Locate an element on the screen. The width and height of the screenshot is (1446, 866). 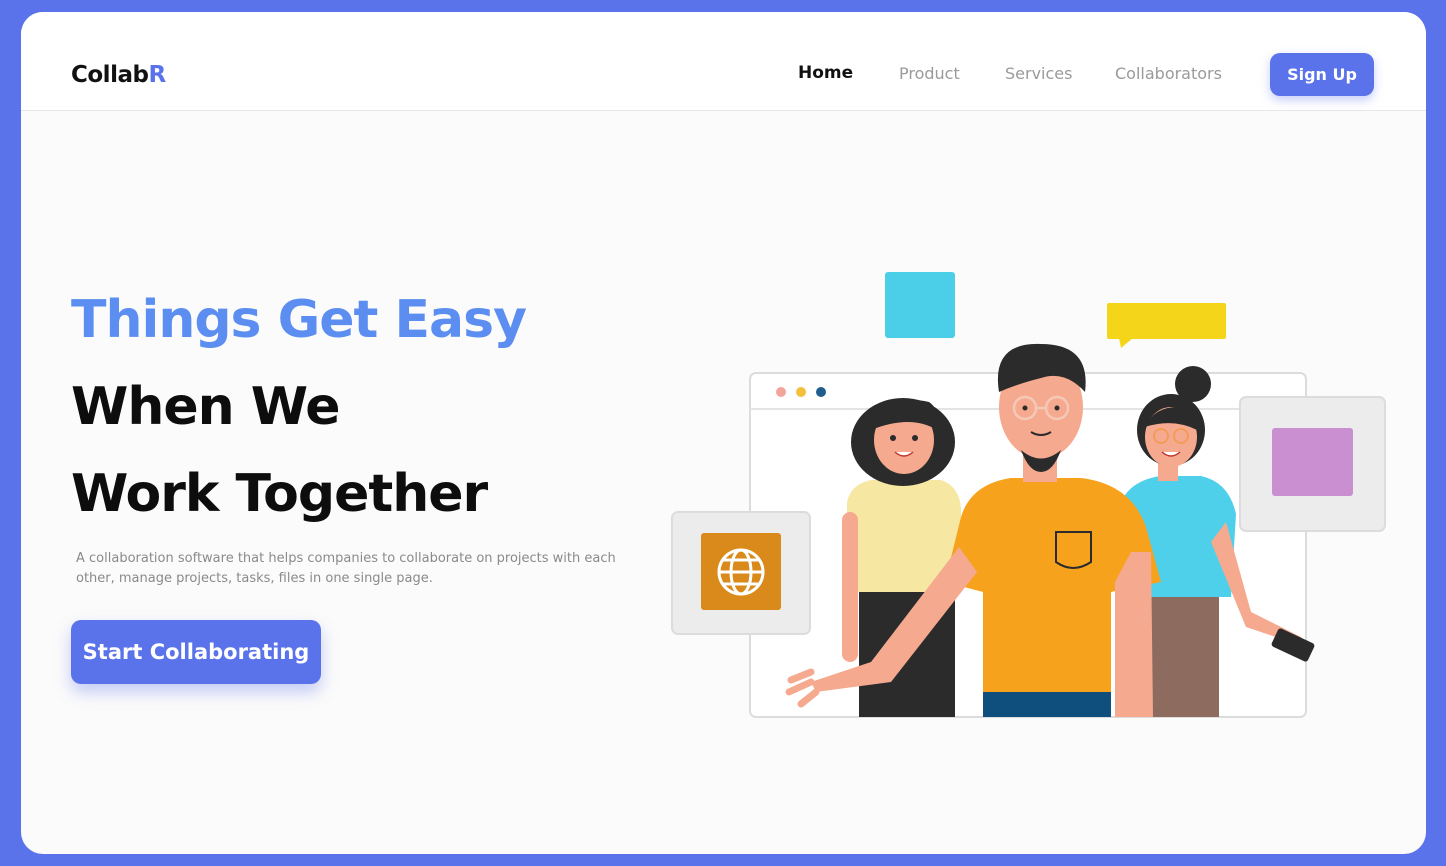
nav-services: Services is located at coordinates (1038, 73).